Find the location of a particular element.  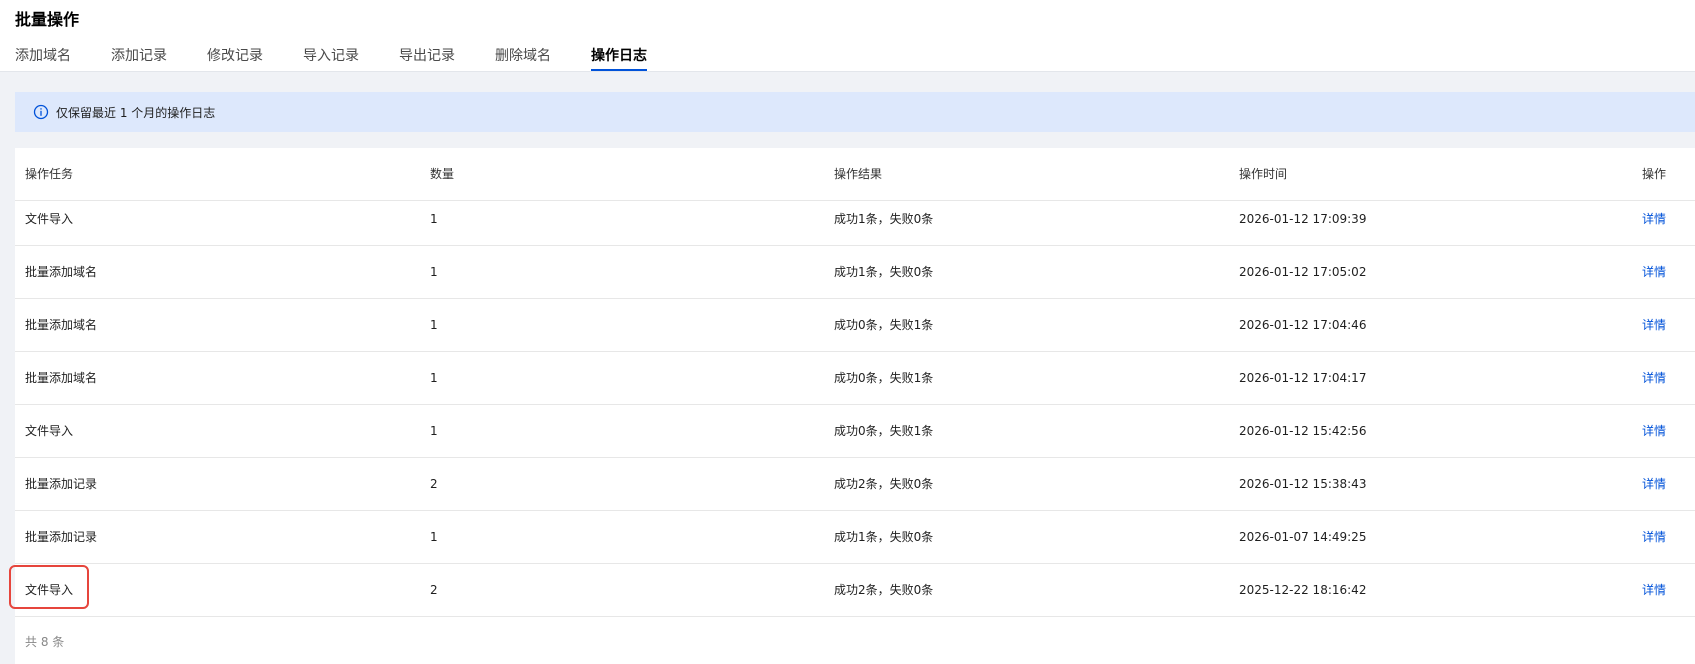

table-row: 文件导入 2 成功2条，失败0条 2025-12-22 18:16:42 详情 is located at coordinates (855, 590).